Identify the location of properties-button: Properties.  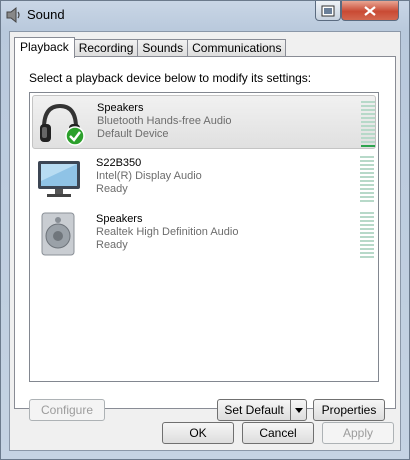
(349, 410).